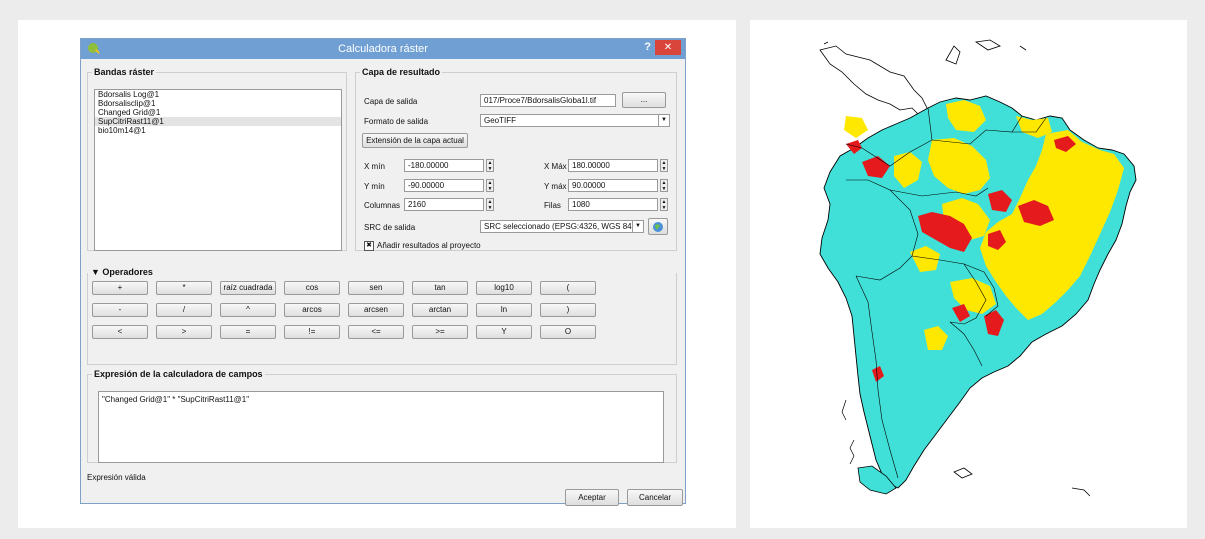 The width and height of the screenshot is (1205, 539). I want to click on operator-button: <=, so click(376, 332).